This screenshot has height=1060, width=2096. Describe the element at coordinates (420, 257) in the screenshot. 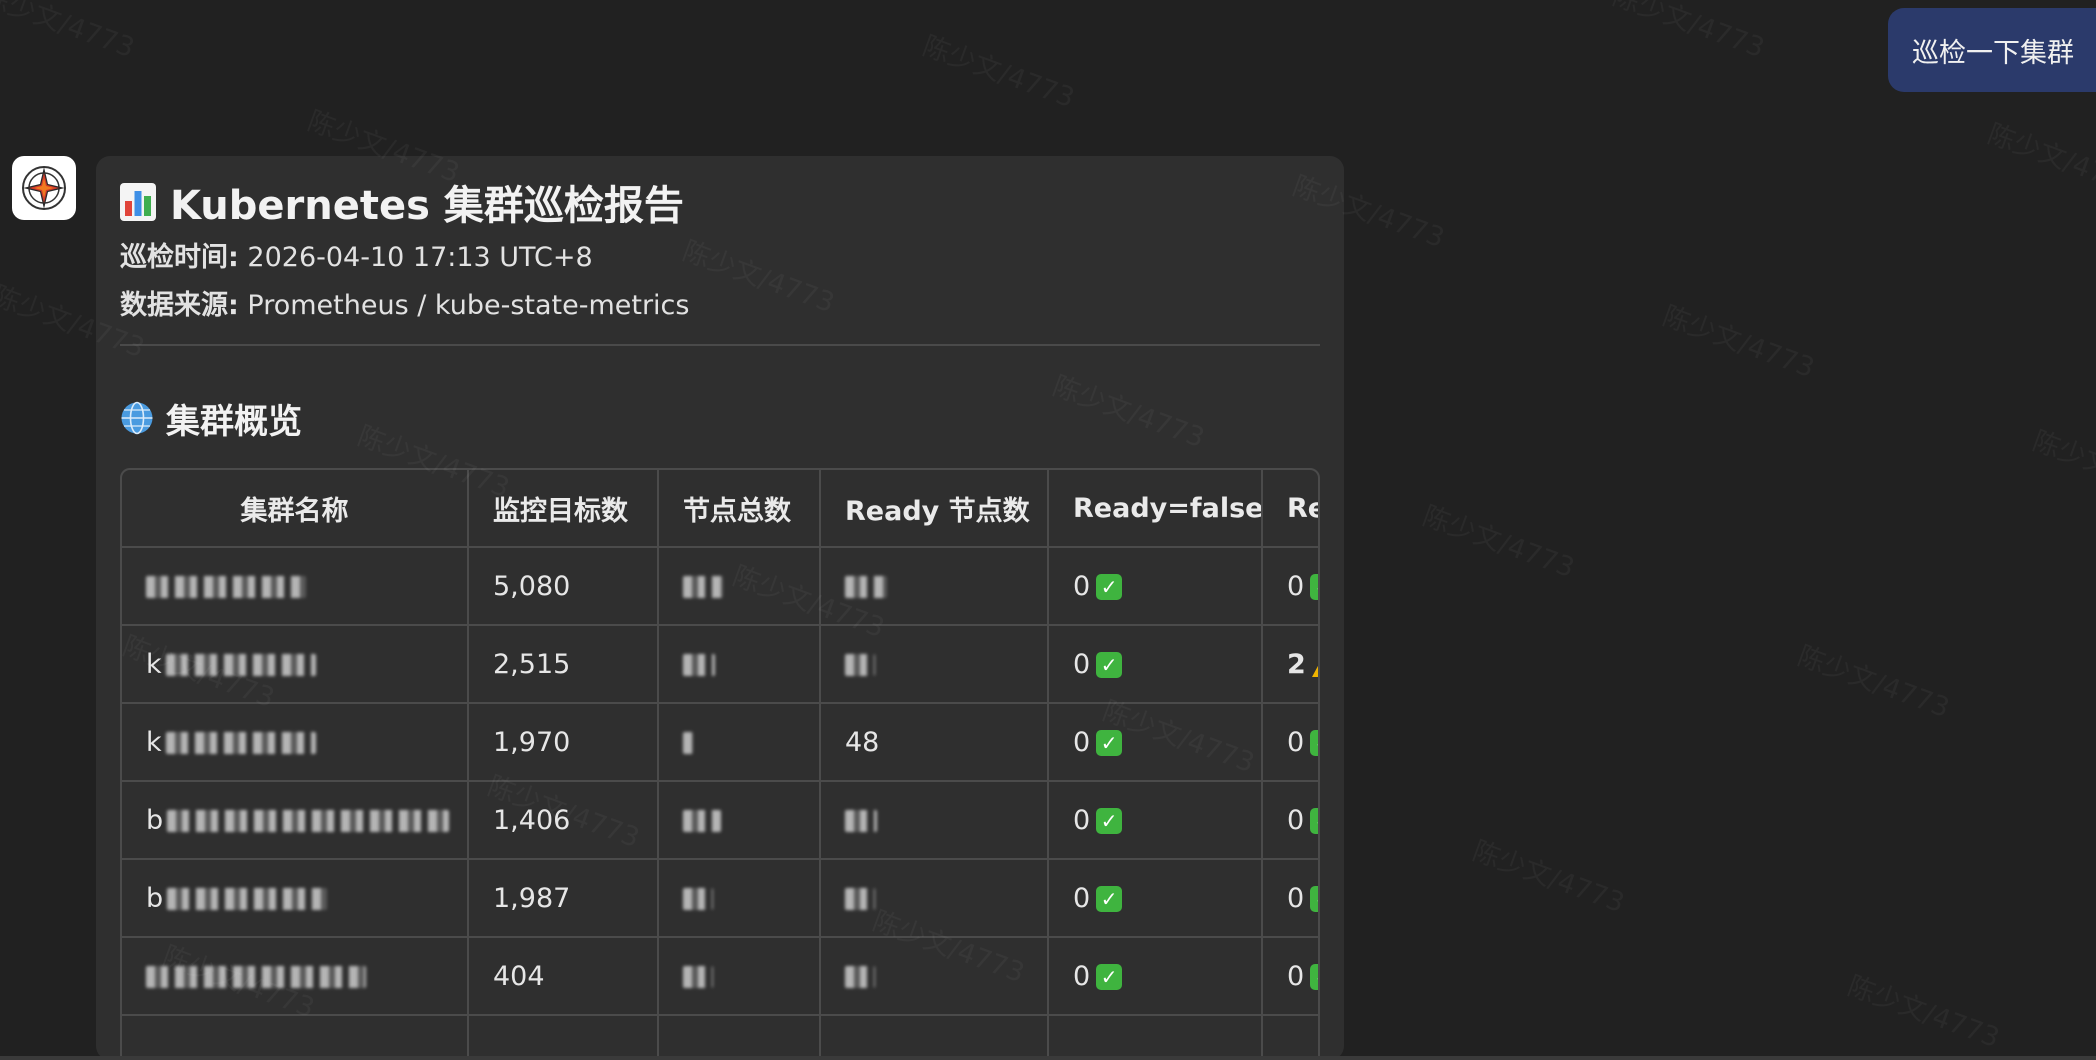

I see `inspection-time-value: 2026-04-10 17:13 UTC+8` at that location.